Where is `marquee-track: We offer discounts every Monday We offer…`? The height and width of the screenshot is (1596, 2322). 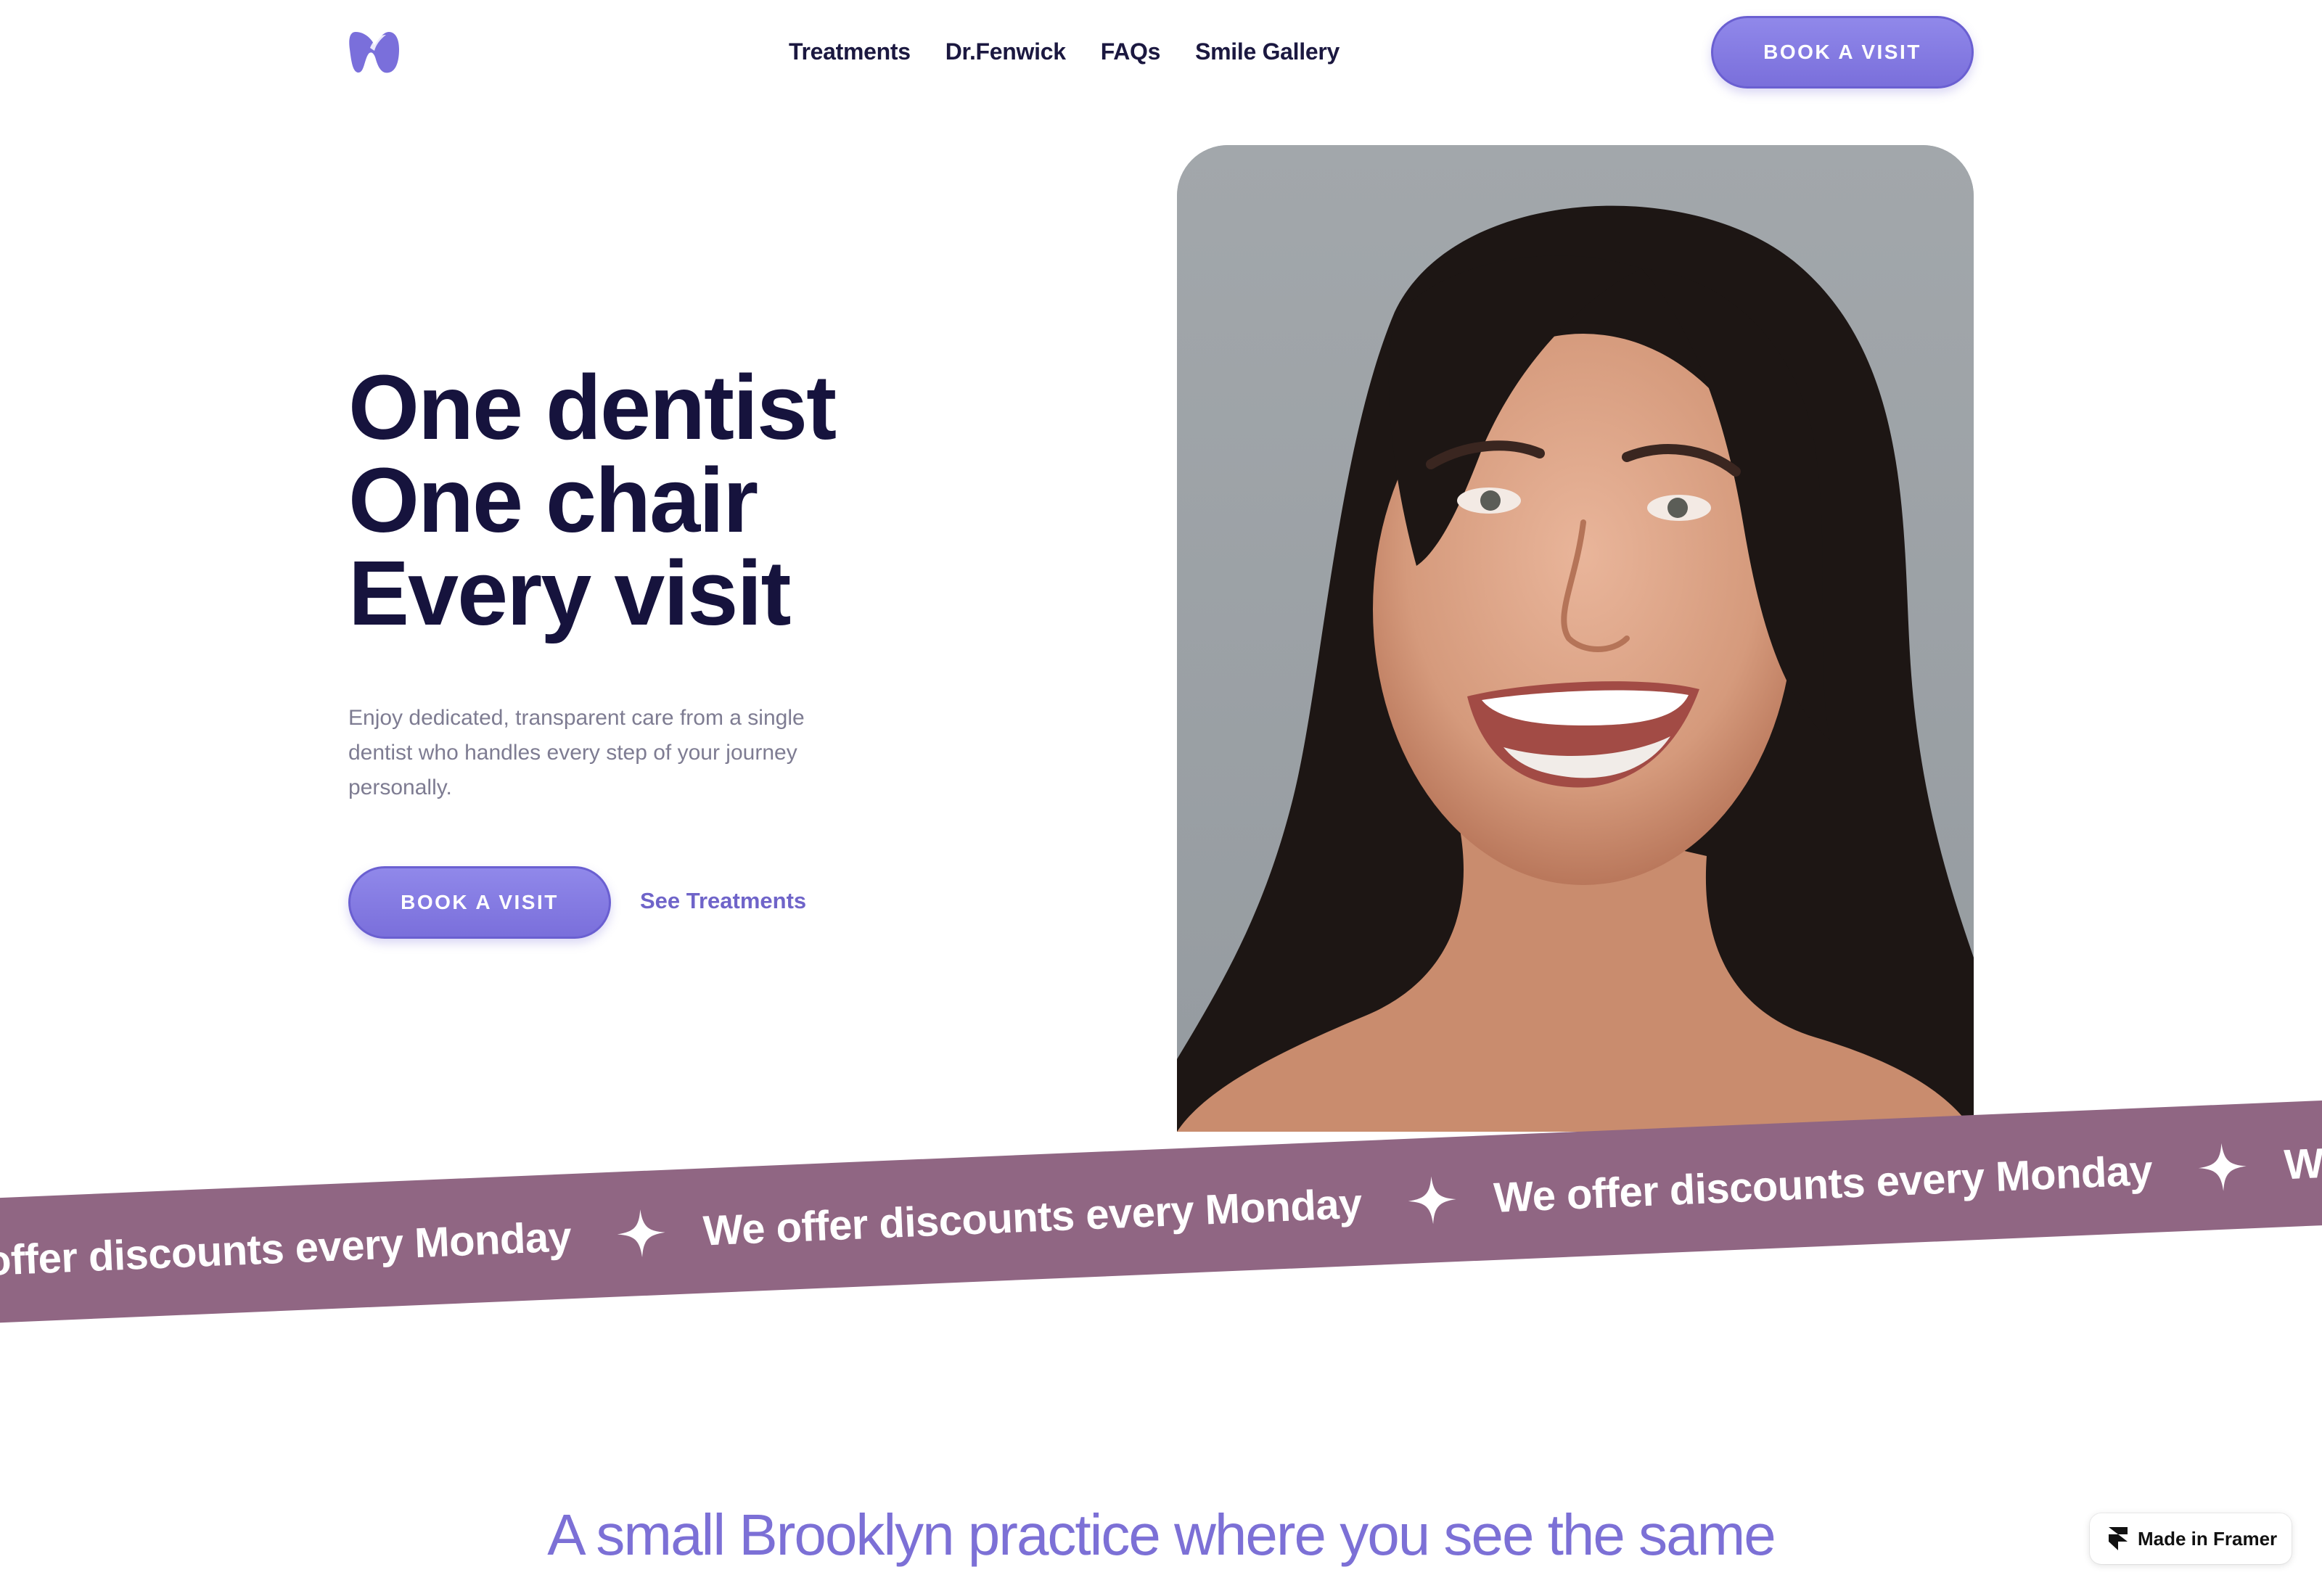 marquee-track: We offer discounts every Monday We offer… is located at coordinates (1161, 1200).